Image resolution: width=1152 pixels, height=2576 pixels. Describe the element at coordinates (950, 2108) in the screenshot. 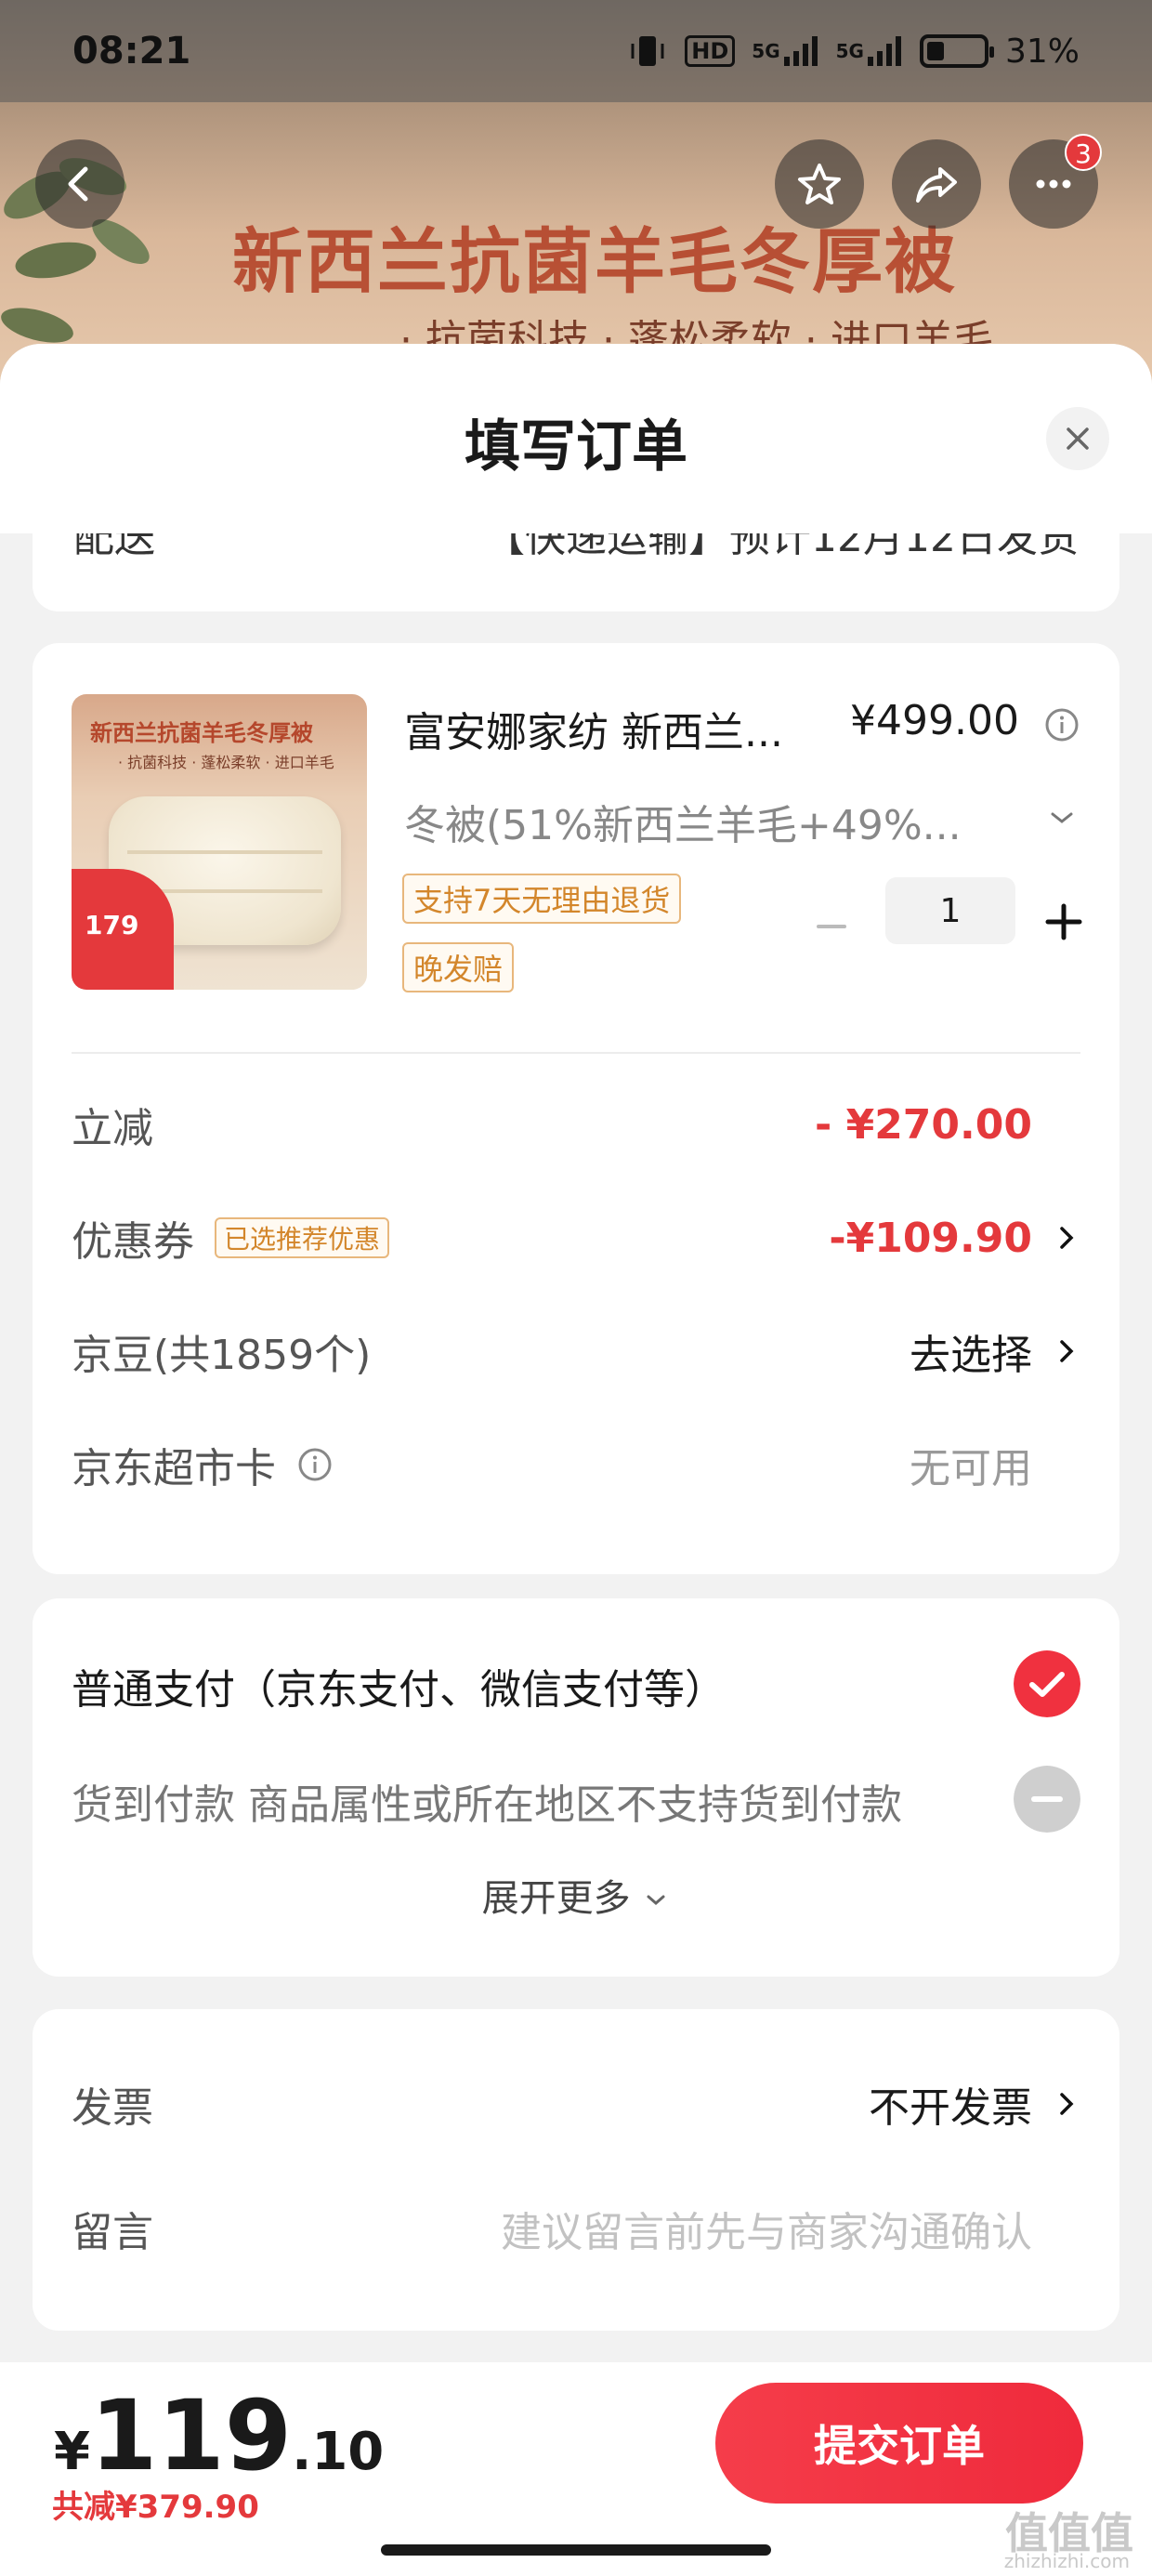

I see `invoice-value: 不开发票` at that location.